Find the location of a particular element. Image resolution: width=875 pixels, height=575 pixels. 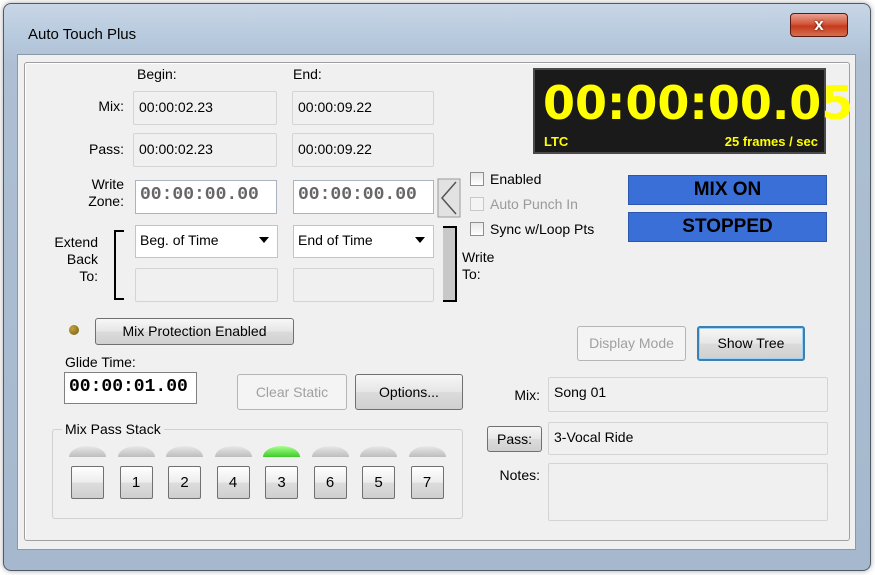

pass-end-field: 00:00:09.22 is located at coordinates (363, 150).